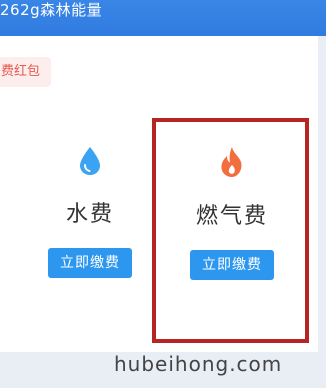  Describe the element at coordinates (90, 263) in the screenshot. I see `water-pay-button: 立即缴费` at that location.